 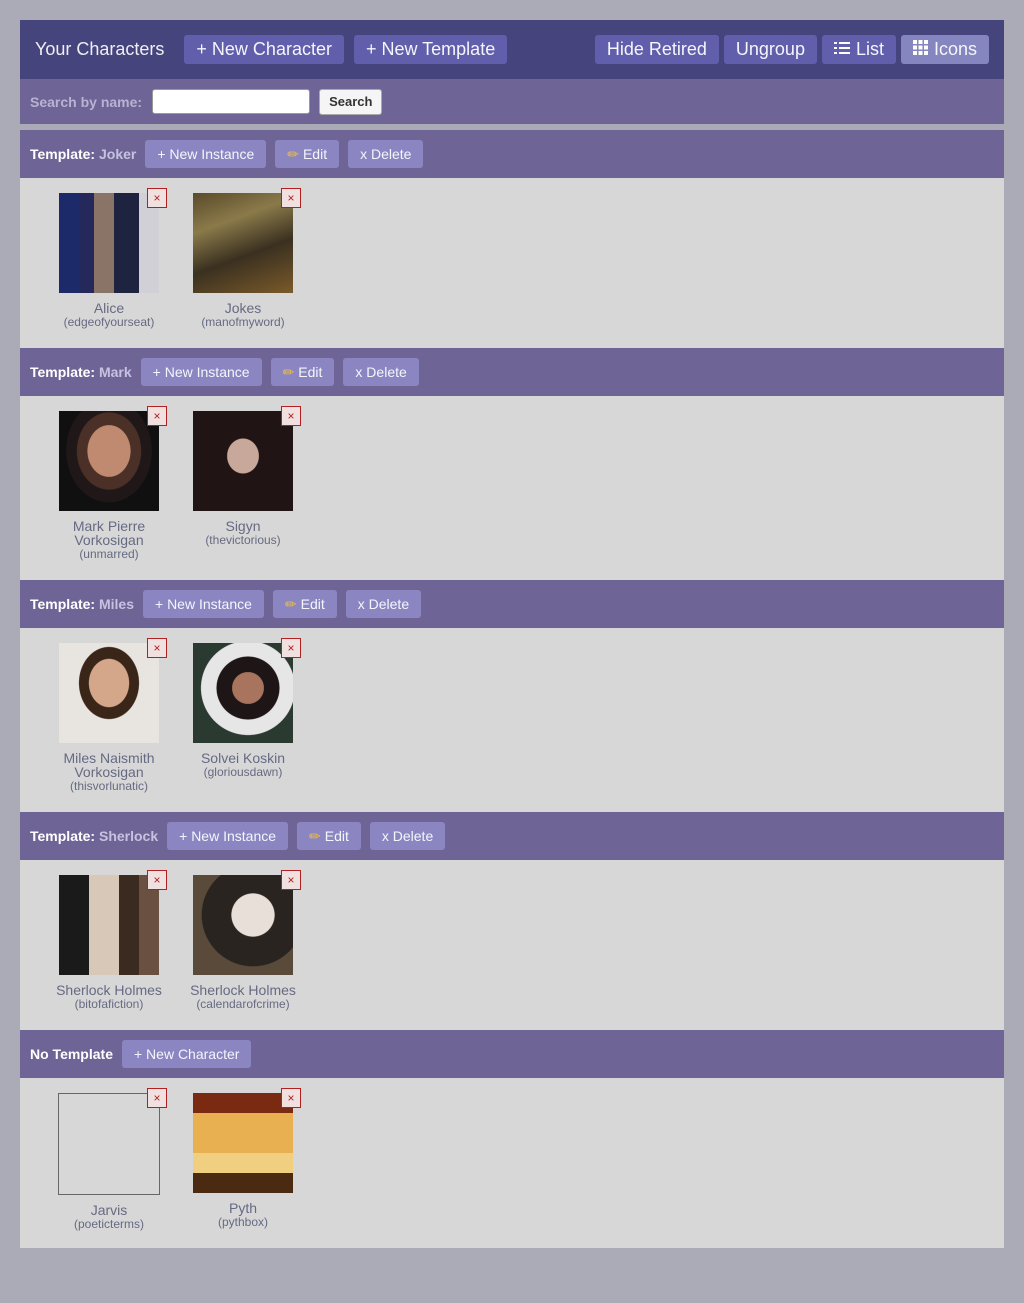 What do you see at coordinates (109, 308) in the screenshot?
I see `character-name: Alice` at bounding box center [109, 308].